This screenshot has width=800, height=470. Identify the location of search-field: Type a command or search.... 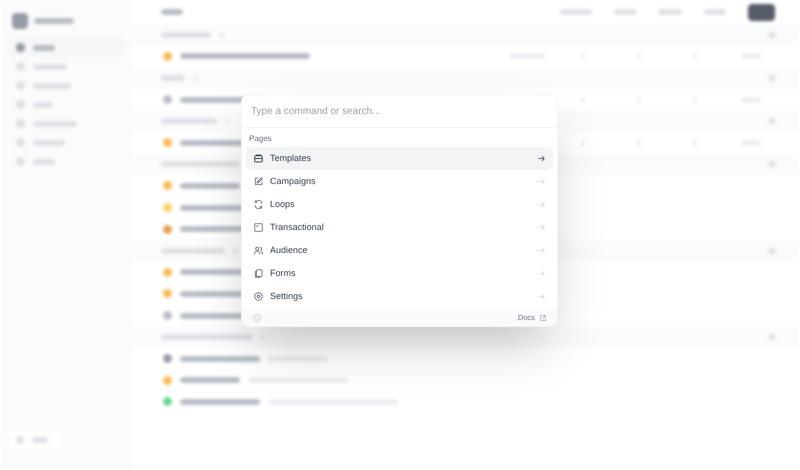
(399, 111).